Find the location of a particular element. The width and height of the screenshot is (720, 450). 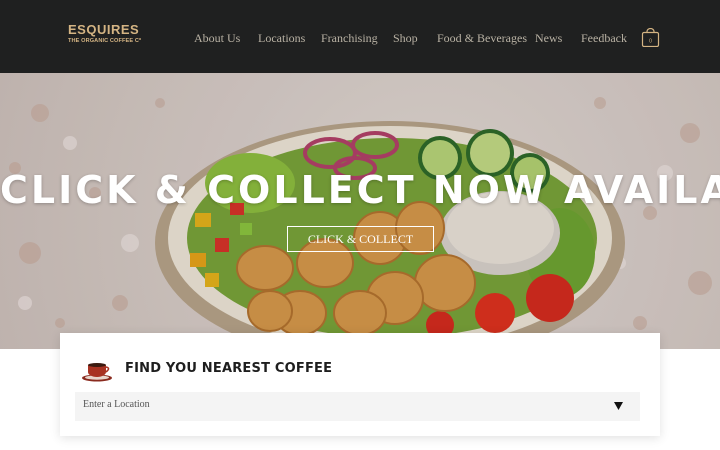

cart-button: 0 is located at coordinates (650, 37).